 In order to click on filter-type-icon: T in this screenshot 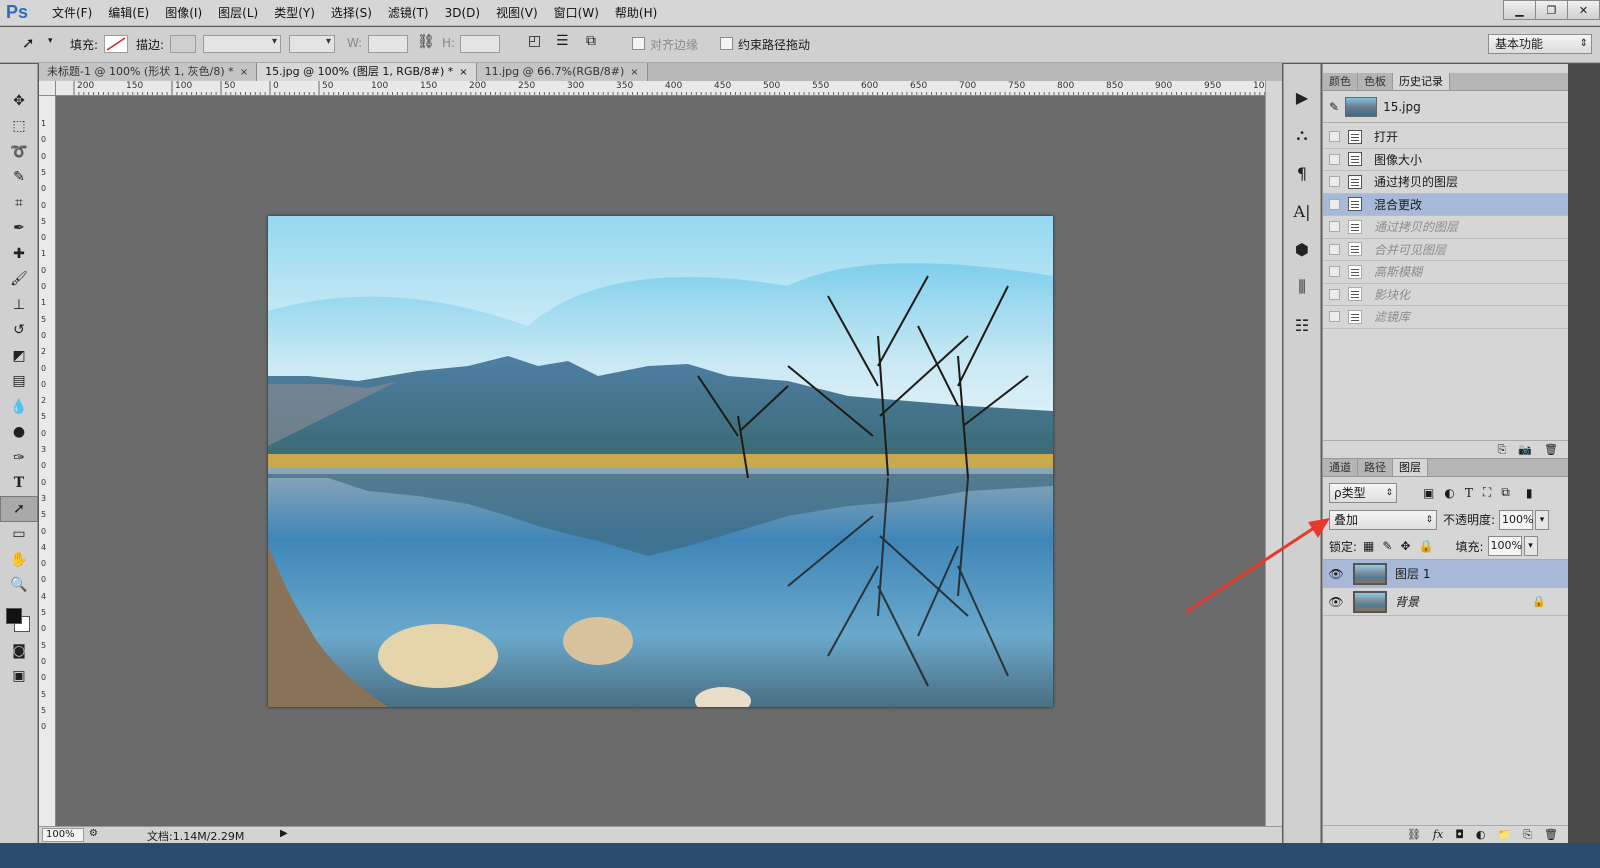, I will do `click(1469, 493)`.